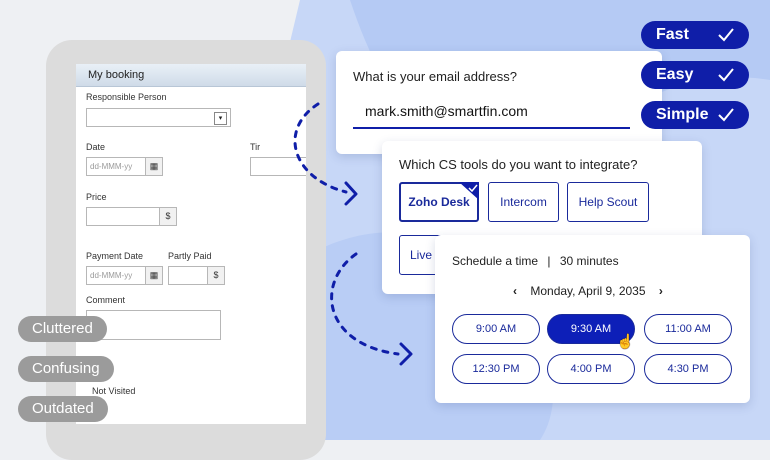 Image resolution: width=770 pixels, height=460 pixels. Describe the element at coordinates (469, 191) in the screenshot. I see `check-corner-icon` at that location.